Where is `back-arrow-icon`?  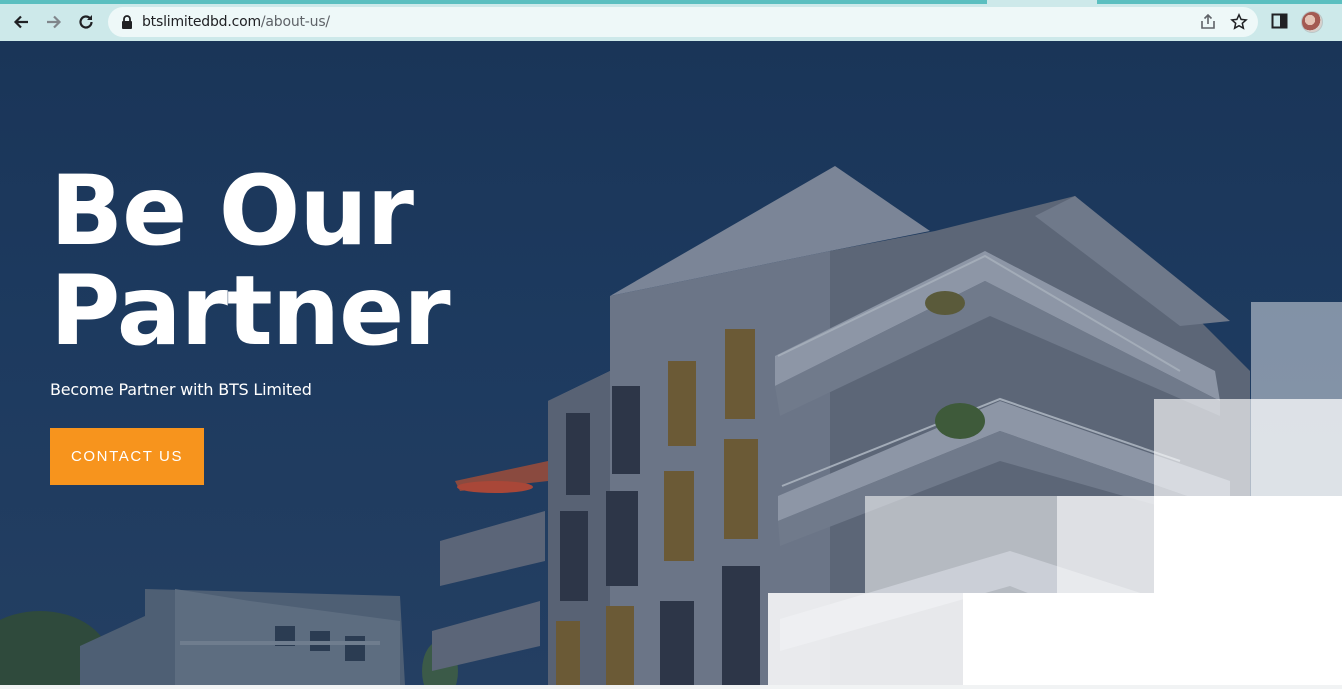
back-arrow-icon is located at coordinates (20, 22).